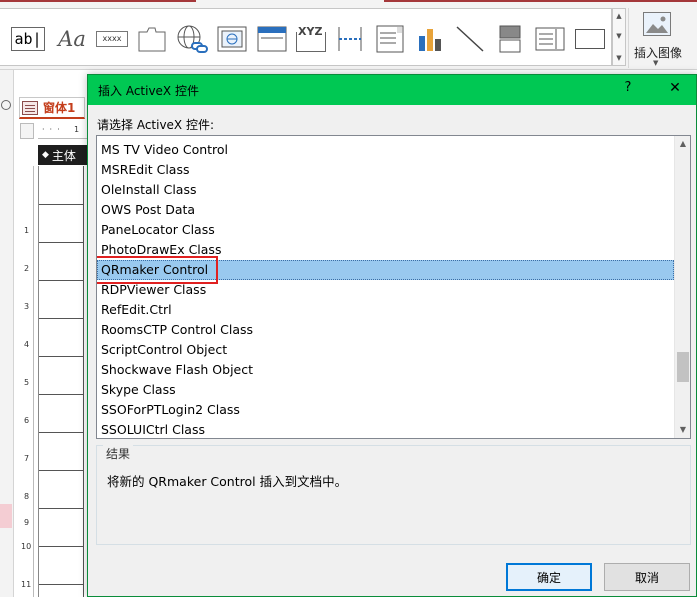 The width and height of the screenshot is (697, 597). Describe the element at coordinates (510, 39) in the screenshot. I see `toggle-button-control-icon` at that location.